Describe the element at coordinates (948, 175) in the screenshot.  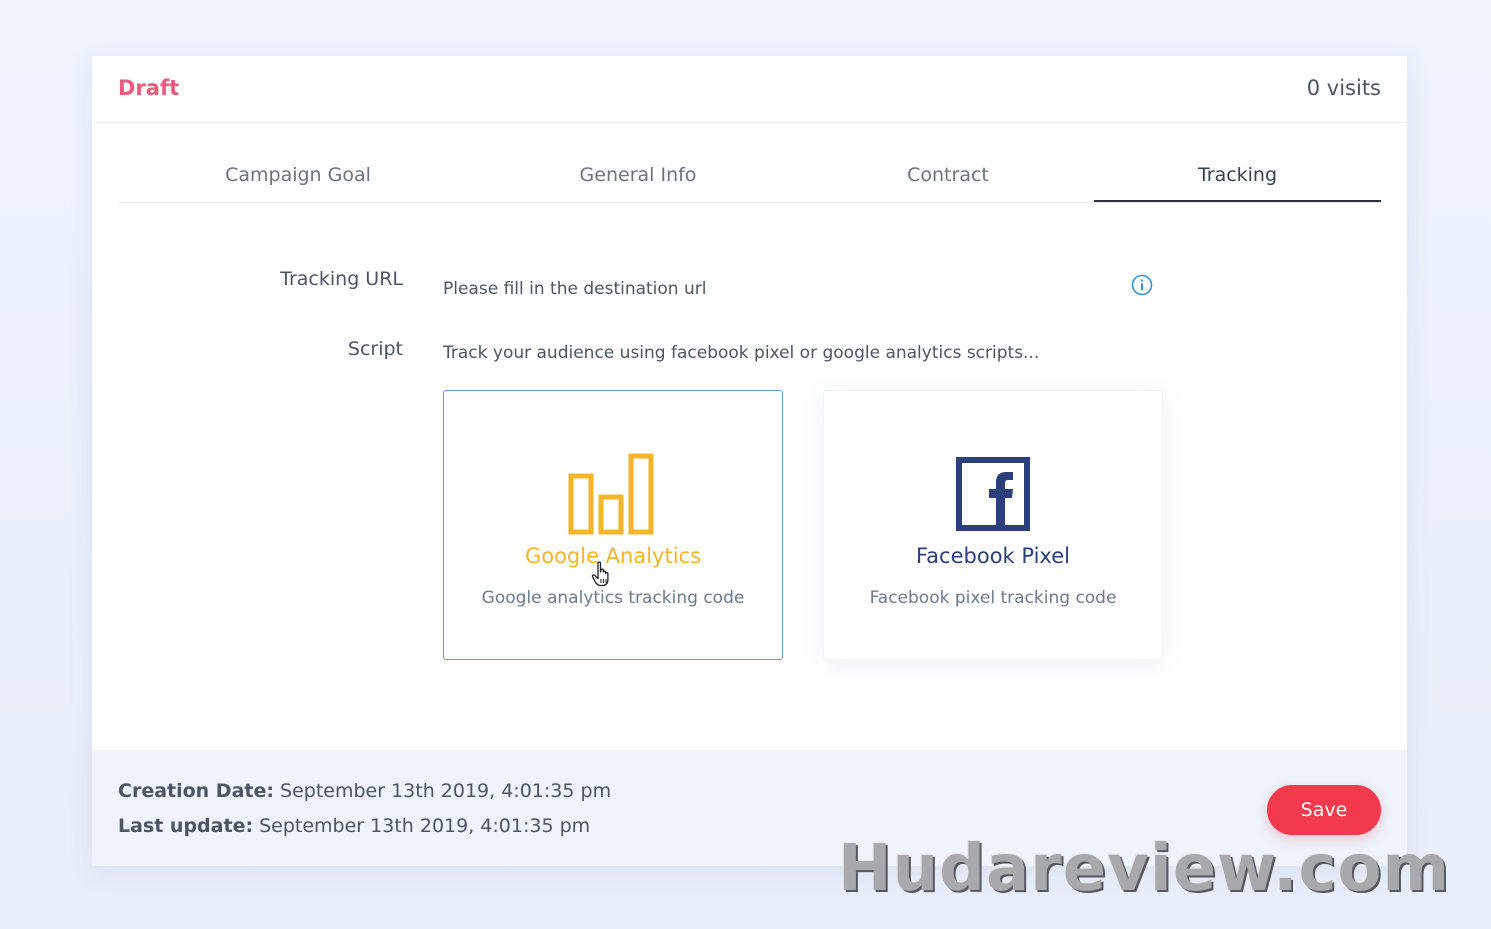
I see `tab-contract: Contract` at that location.